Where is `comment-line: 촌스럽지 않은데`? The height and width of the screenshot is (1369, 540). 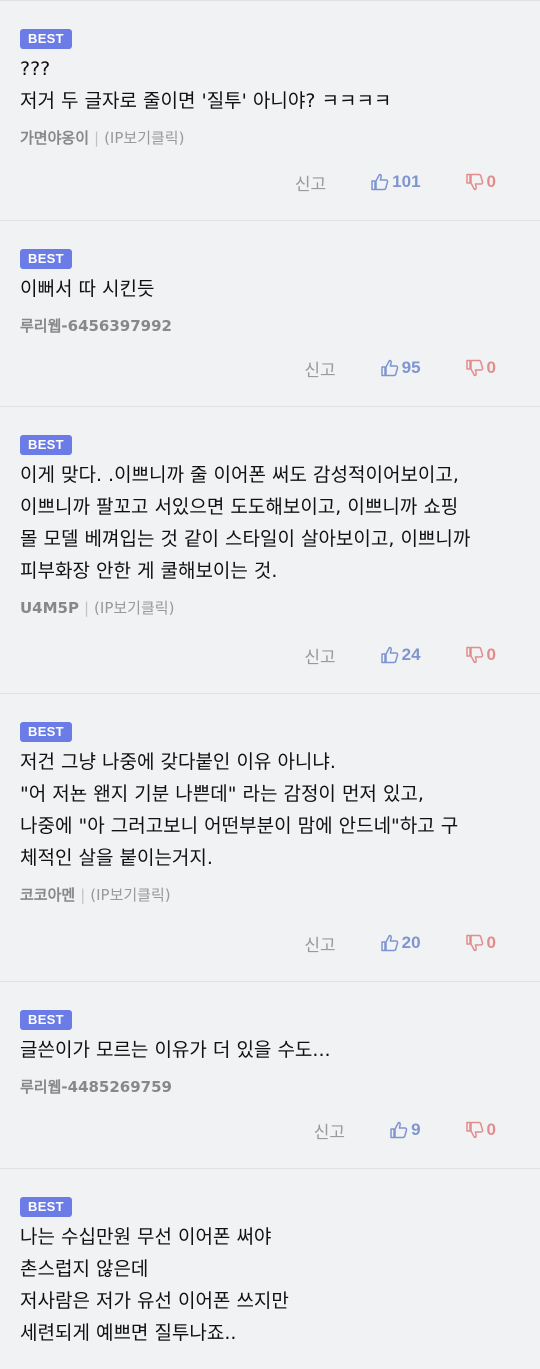 comment-line: 촌스럽지 않은데 is located at coordinates (84, 1269).